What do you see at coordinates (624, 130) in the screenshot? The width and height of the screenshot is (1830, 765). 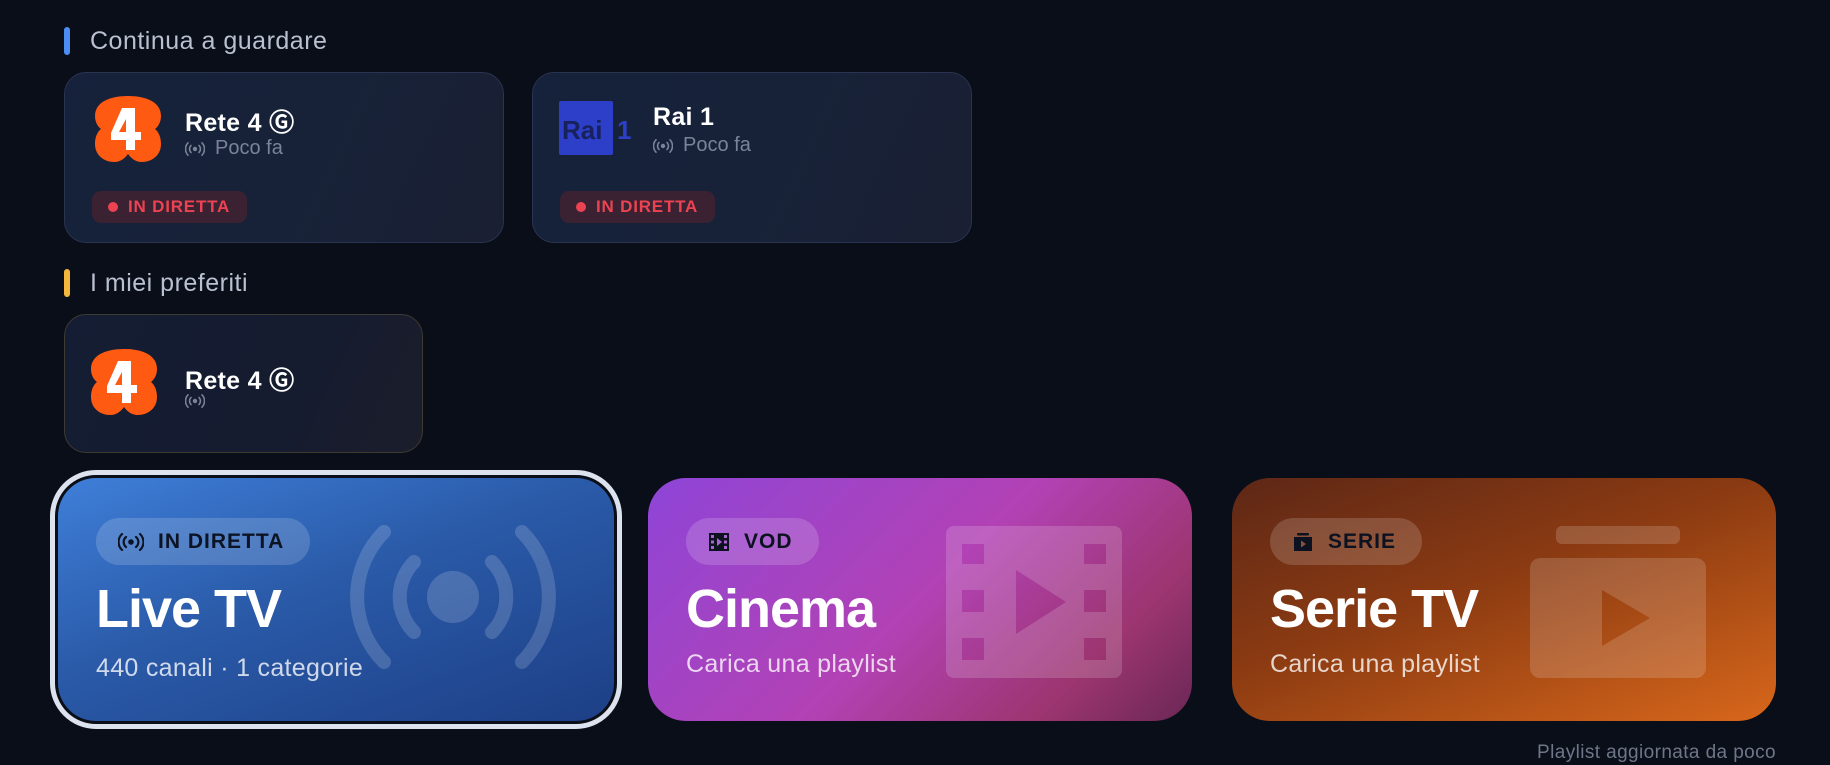 I see `svg-text: 1` at bounding box center [624, 130].